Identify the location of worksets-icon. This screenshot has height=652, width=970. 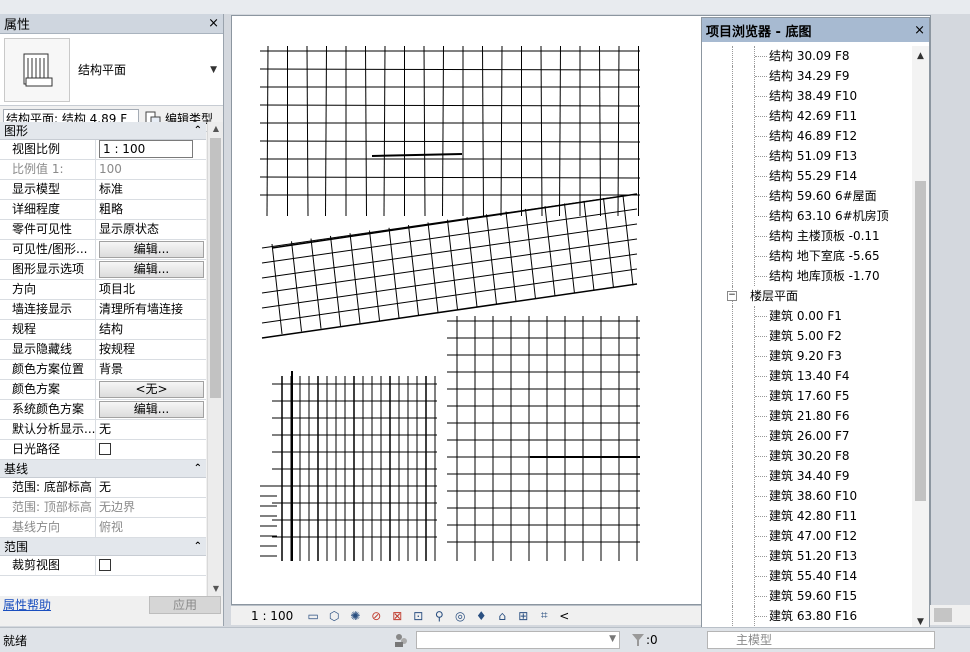
(401, 640).